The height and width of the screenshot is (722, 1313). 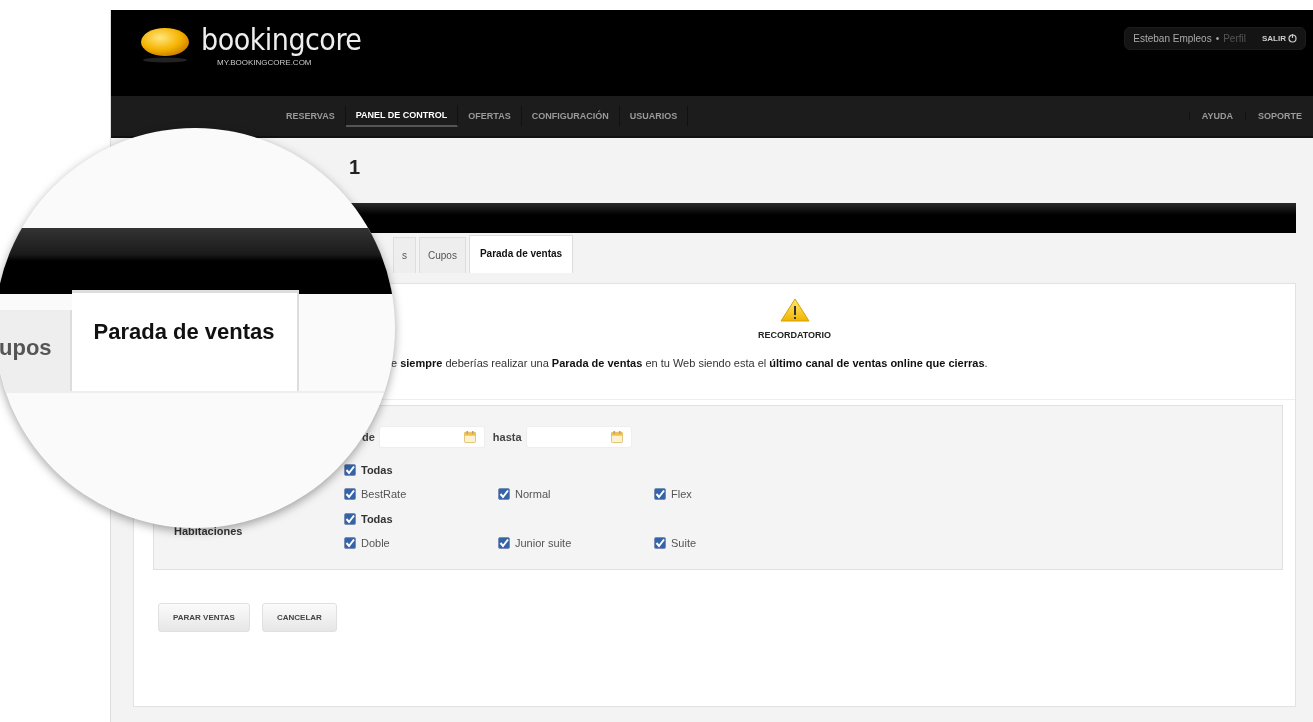 I want to click on page-title: 1, so click(x=355, y=167).